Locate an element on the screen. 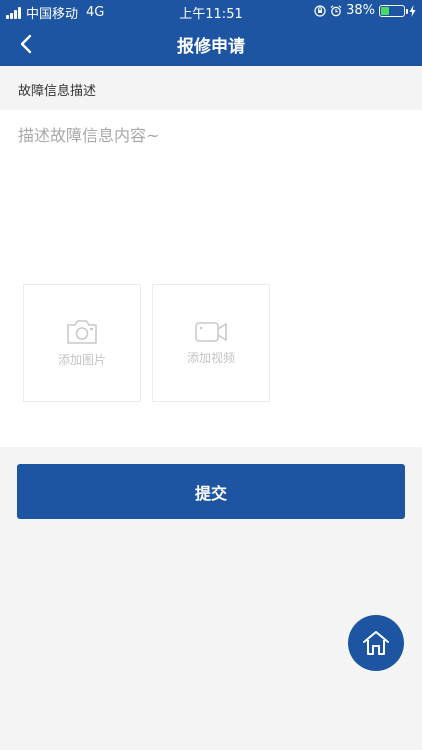 The image size is (422, 750). page-title: 报修申请 is located at coordinates (211, 47).